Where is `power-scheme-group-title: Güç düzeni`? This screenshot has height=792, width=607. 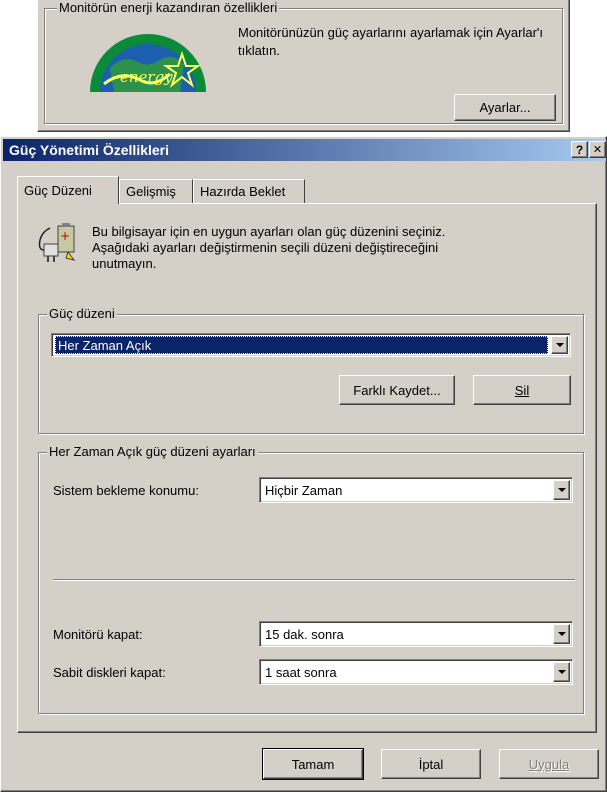
power-scheme-group-title: Güç düzeni is located at coordinates (82, 313).